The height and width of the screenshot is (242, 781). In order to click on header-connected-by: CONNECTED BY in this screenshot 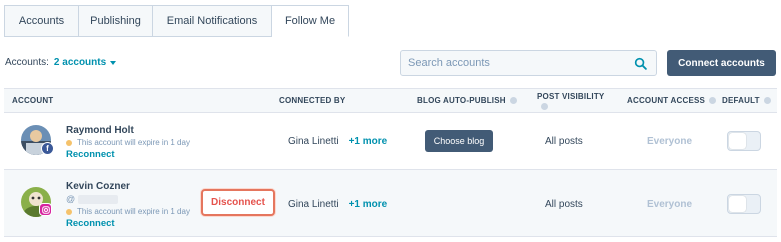, I will do `click(312, 100)`.